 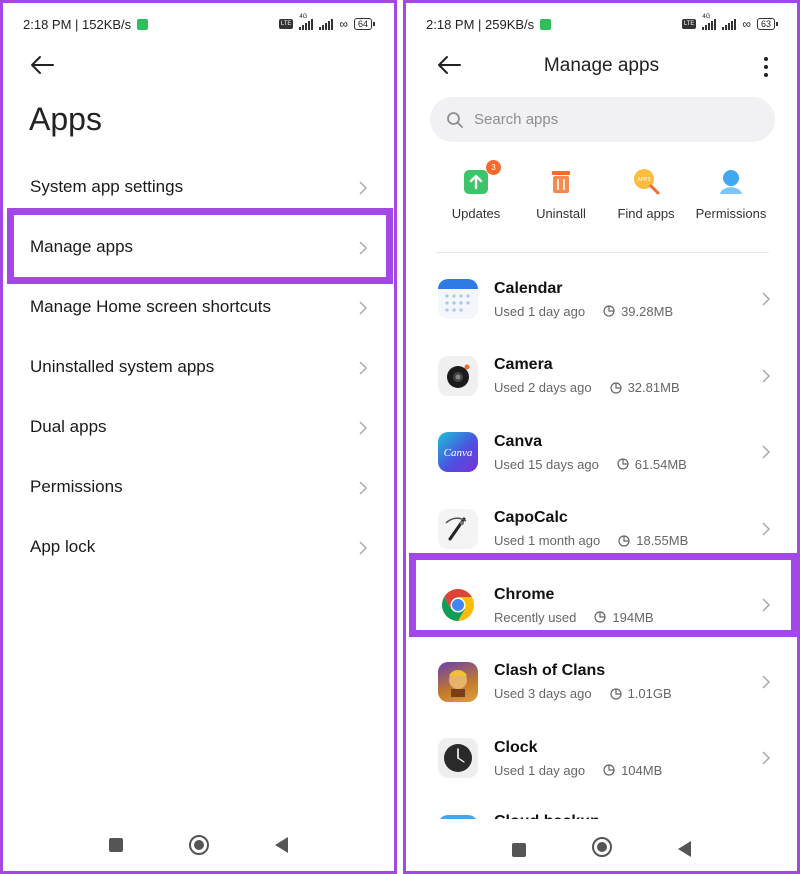 I want to click on signal-icon: 4G, so click(x=306, y=22).